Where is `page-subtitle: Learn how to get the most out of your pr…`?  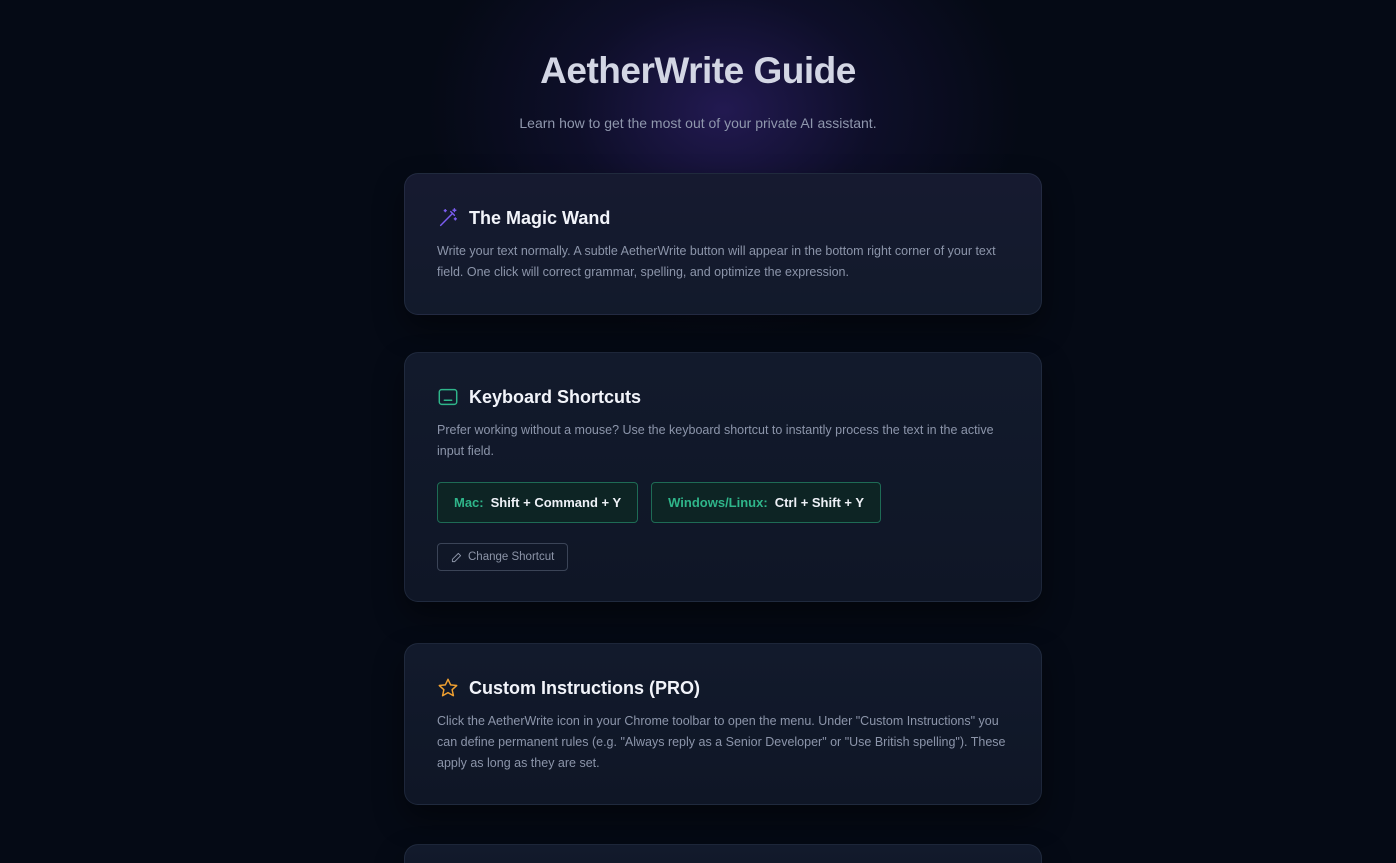 page-subtitle: Learn how to get the most out of your pr… is located at coordinates (698, 123).